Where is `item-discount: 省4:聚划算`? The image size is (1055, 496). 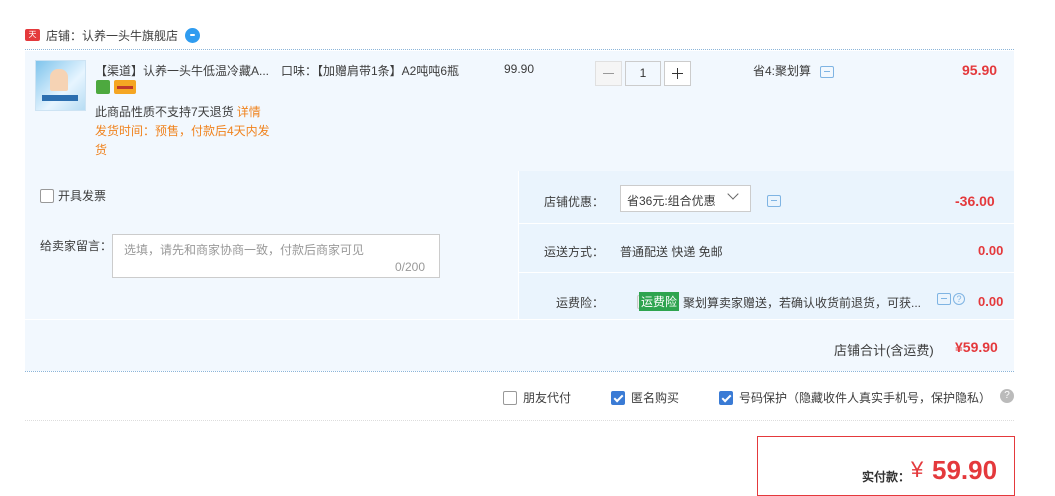 item-discount: 省4:聚划算 is located at coordinates (794, 70).